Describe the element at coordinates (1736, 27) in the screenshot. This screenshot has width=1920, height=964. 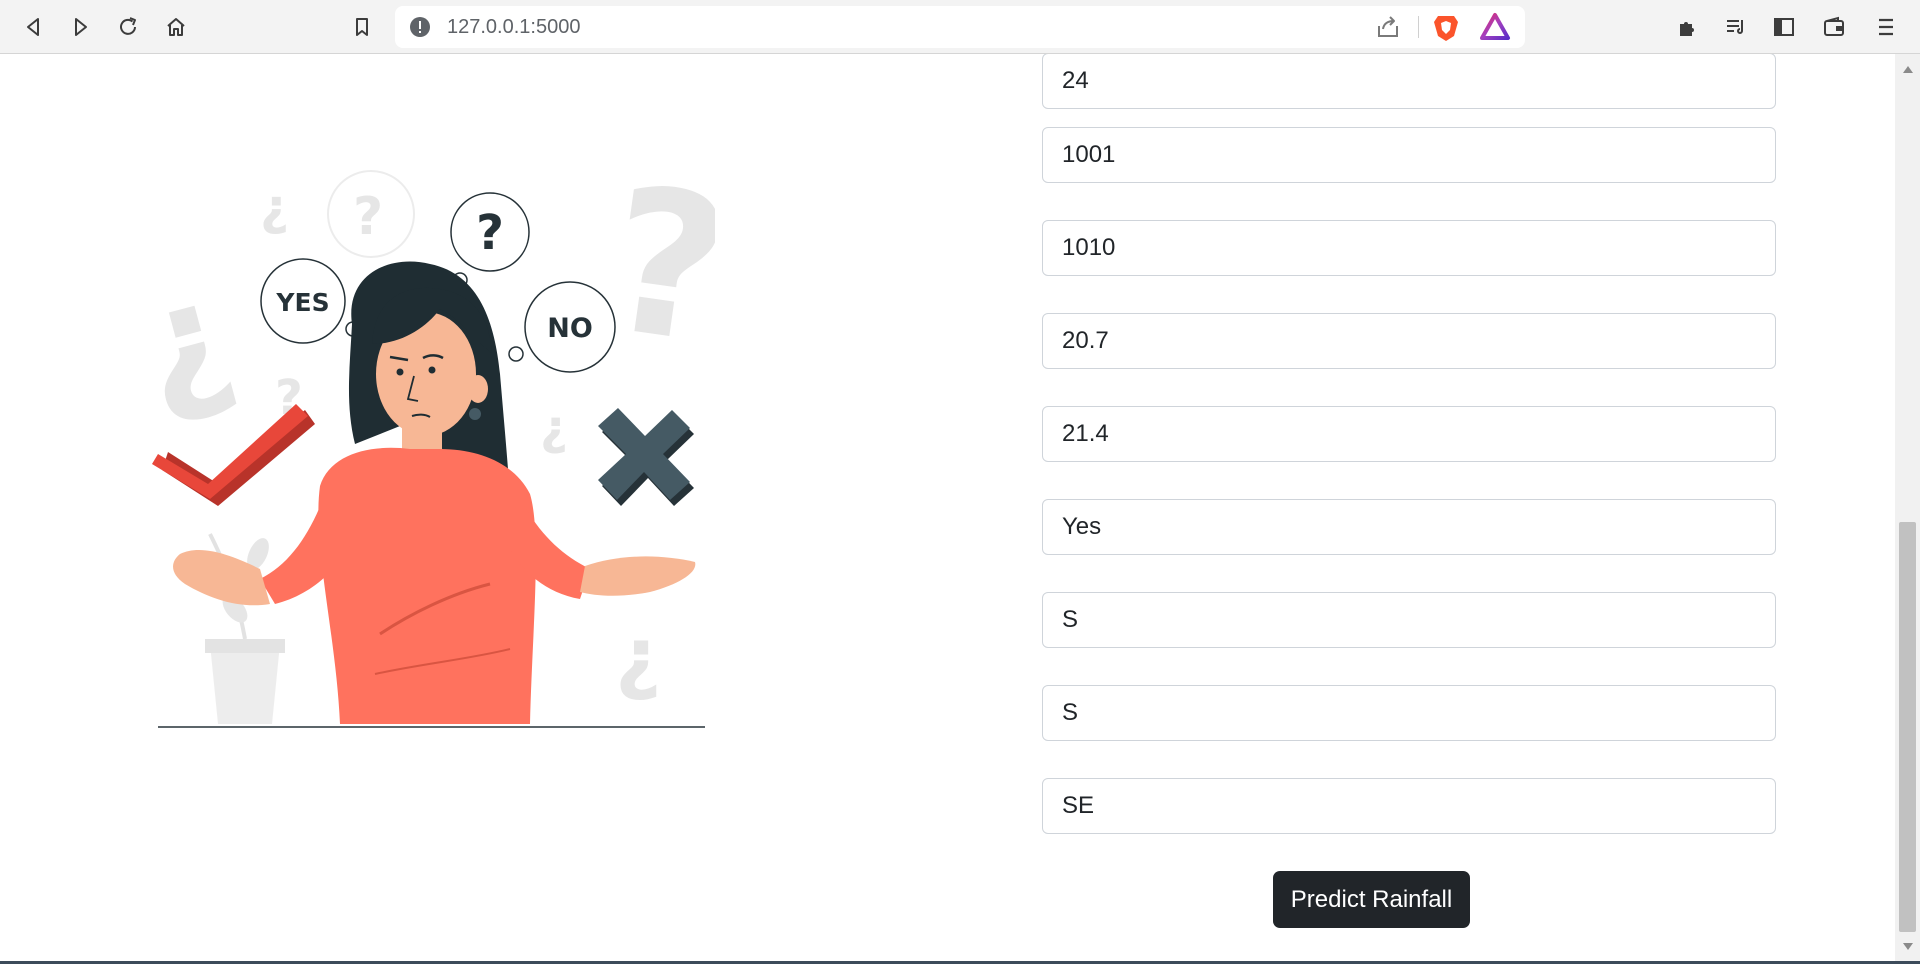
I see `playlist-icon` at that location.